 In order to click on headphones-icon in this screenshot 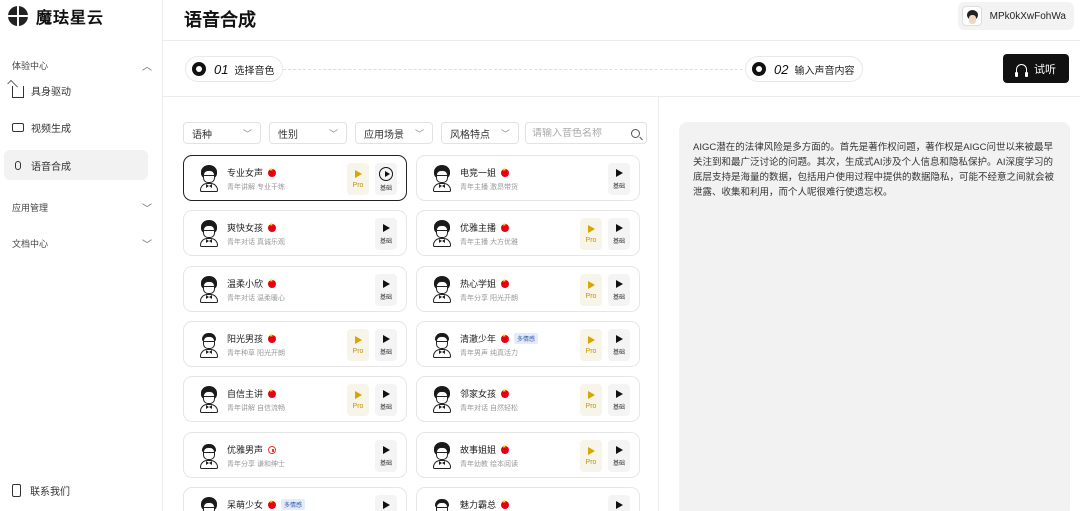, I will do `click(1021, 70)`.